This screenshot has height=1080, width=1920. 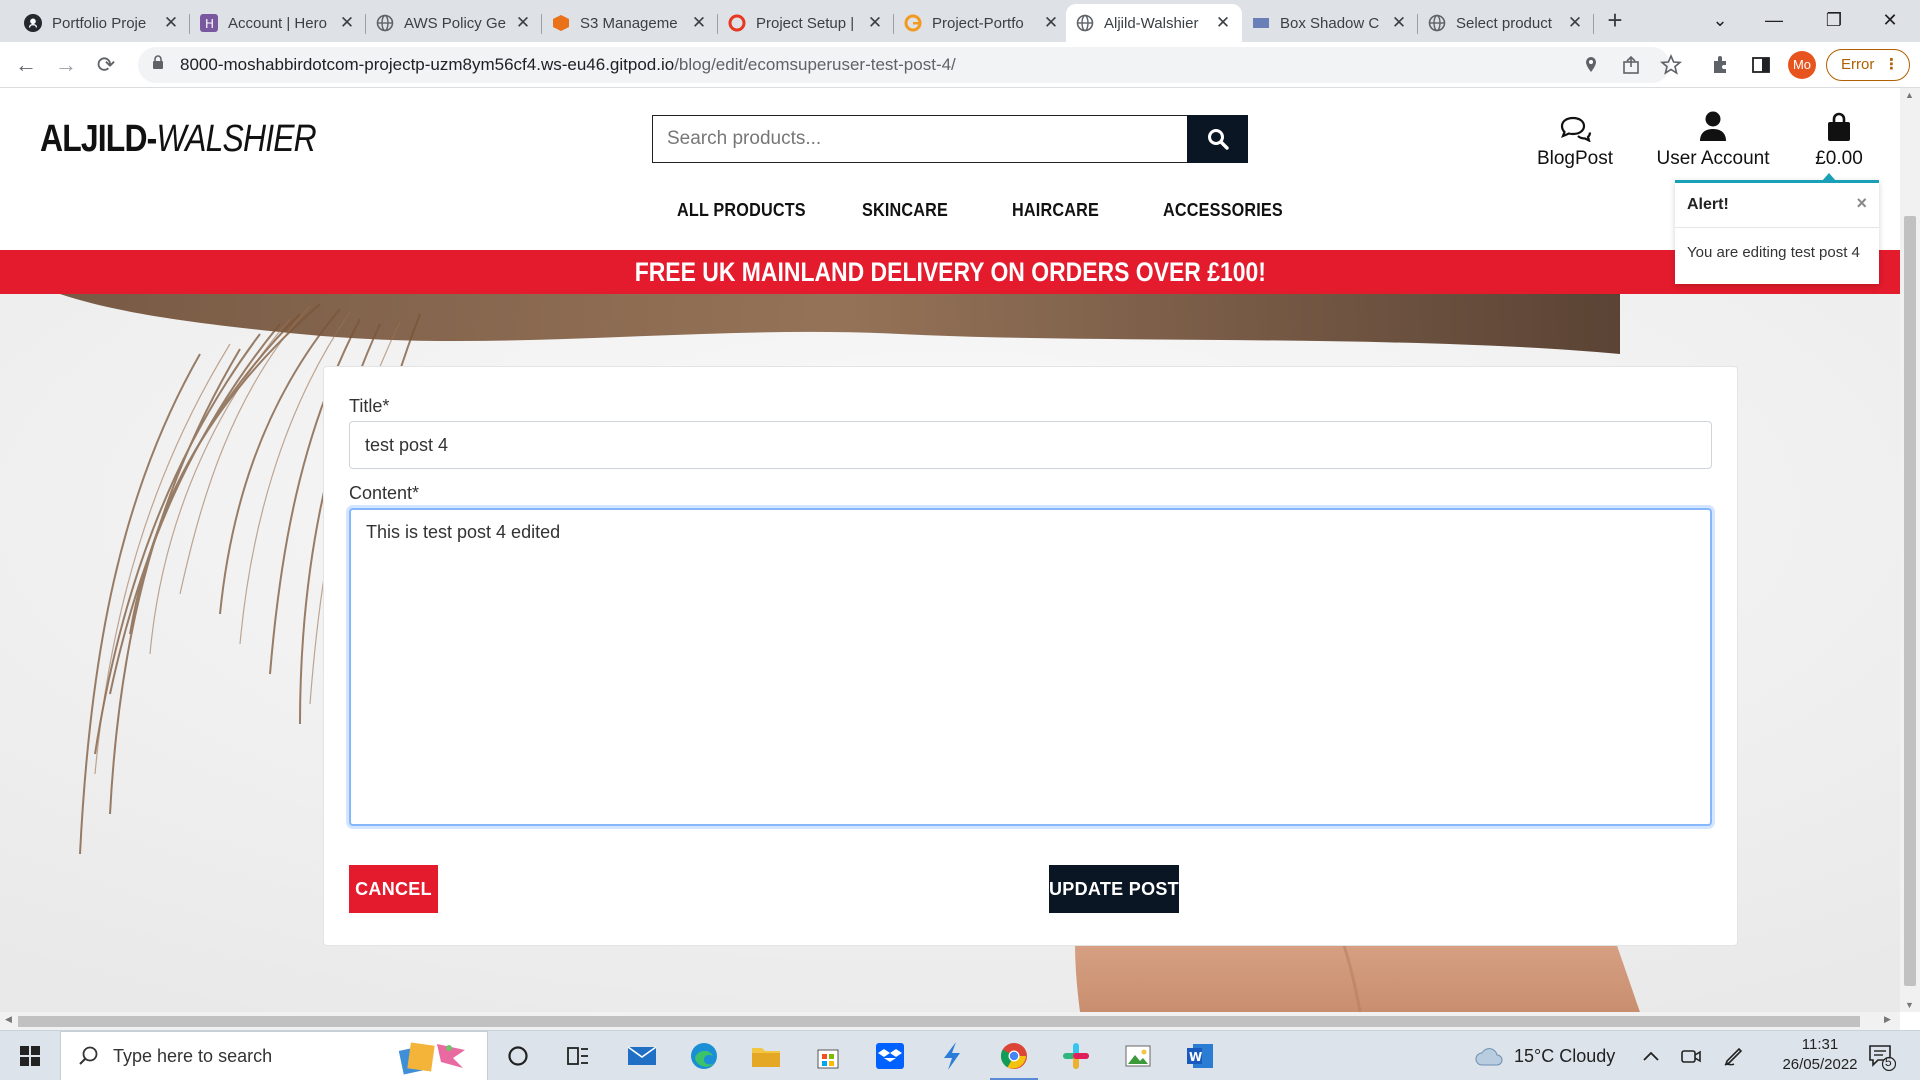 What do you see at coordinates (1761, 65) in the screenshot?
I see `side-panel-icon` at bounding box center [1761, 65].